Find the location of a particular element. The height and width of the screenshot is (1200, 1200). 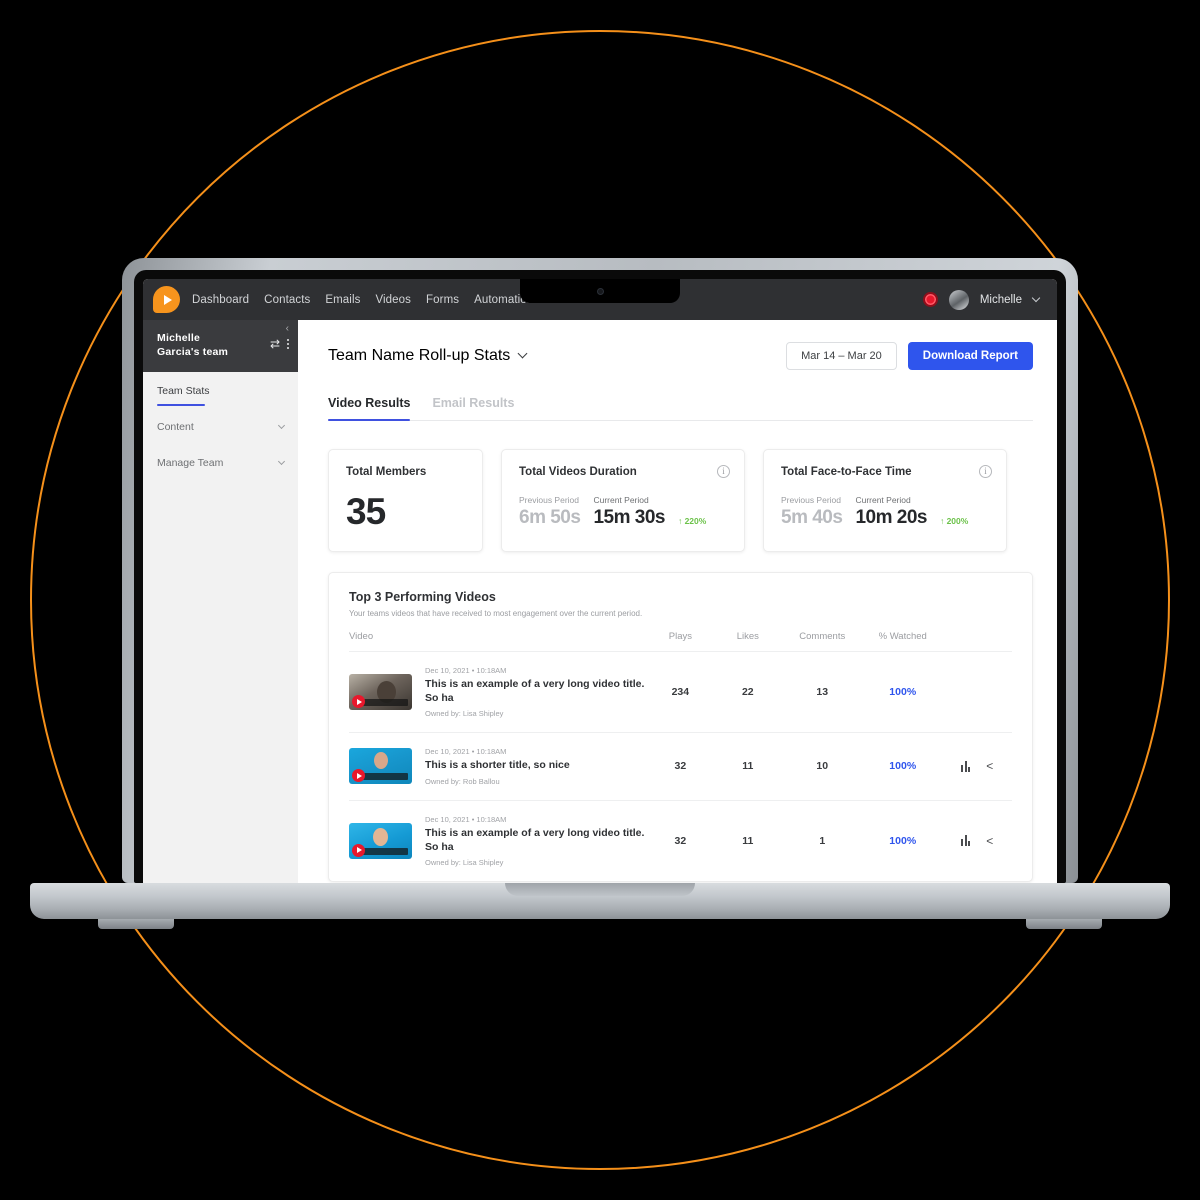

current-period: Current Period 15m 30s is located at coordinates (629, 512).